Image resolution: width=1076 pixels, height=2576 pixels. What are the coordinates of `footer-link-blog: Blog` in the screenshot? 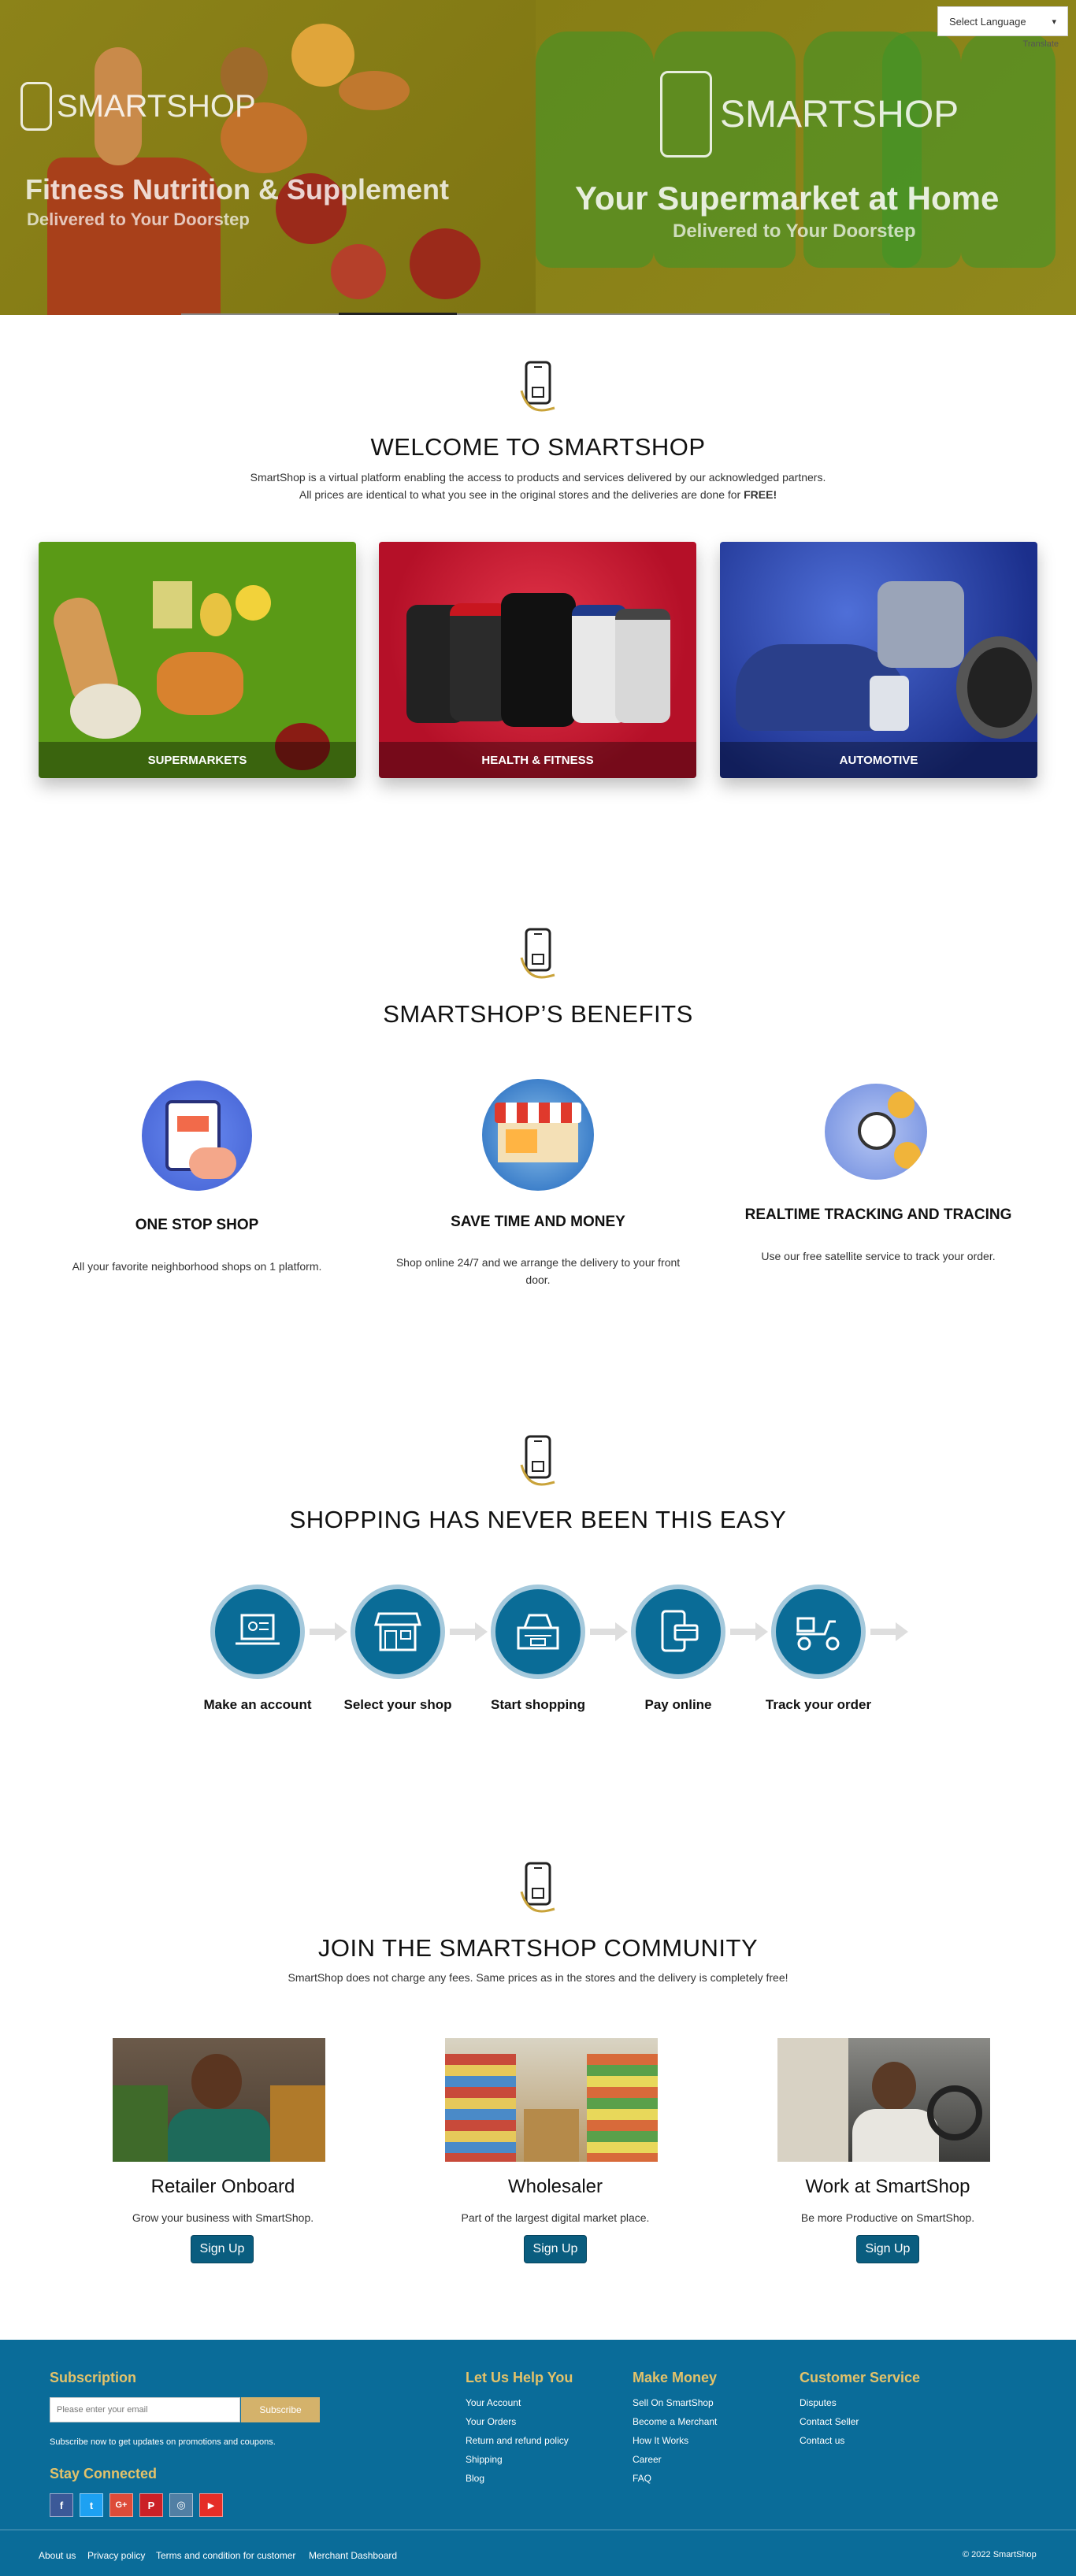 It's located at (475, 2478).